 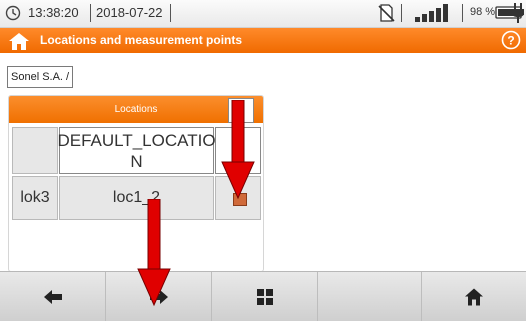 I want to click on location-code: lok3, so click(x=35, y=197).